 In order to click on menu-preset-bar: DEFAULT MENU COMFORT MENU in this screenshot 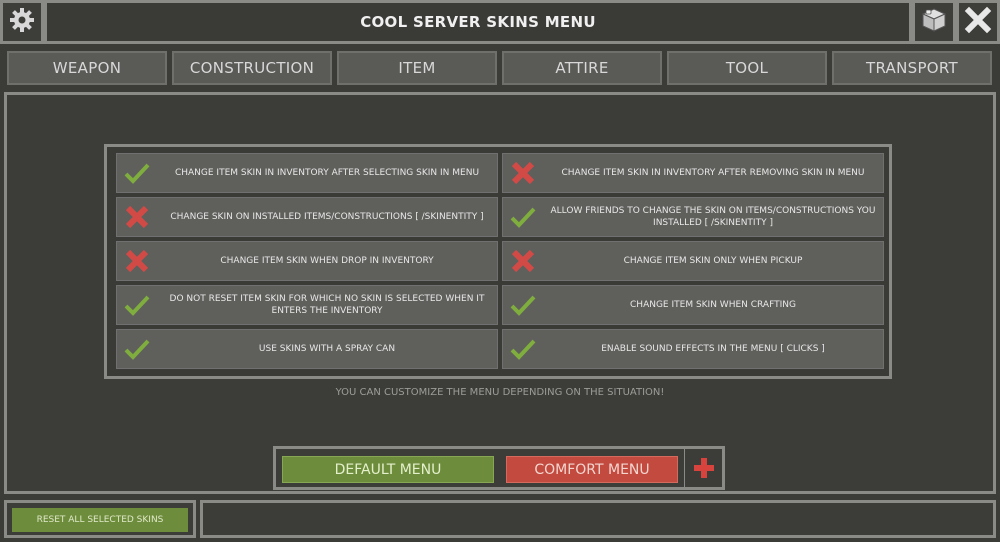, I will do `click(499, 468)`.